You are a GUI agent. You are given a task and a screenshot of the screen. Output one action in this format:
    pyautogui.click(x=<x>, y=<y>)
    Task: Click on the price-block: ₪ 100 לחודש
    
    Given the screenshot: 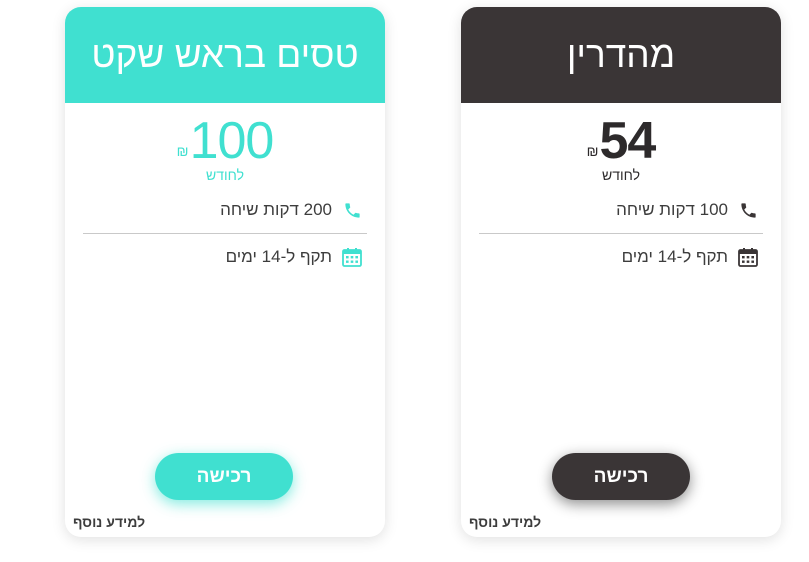 What is the action you would take?
    pyautogui.click(x=225, y=146)
    